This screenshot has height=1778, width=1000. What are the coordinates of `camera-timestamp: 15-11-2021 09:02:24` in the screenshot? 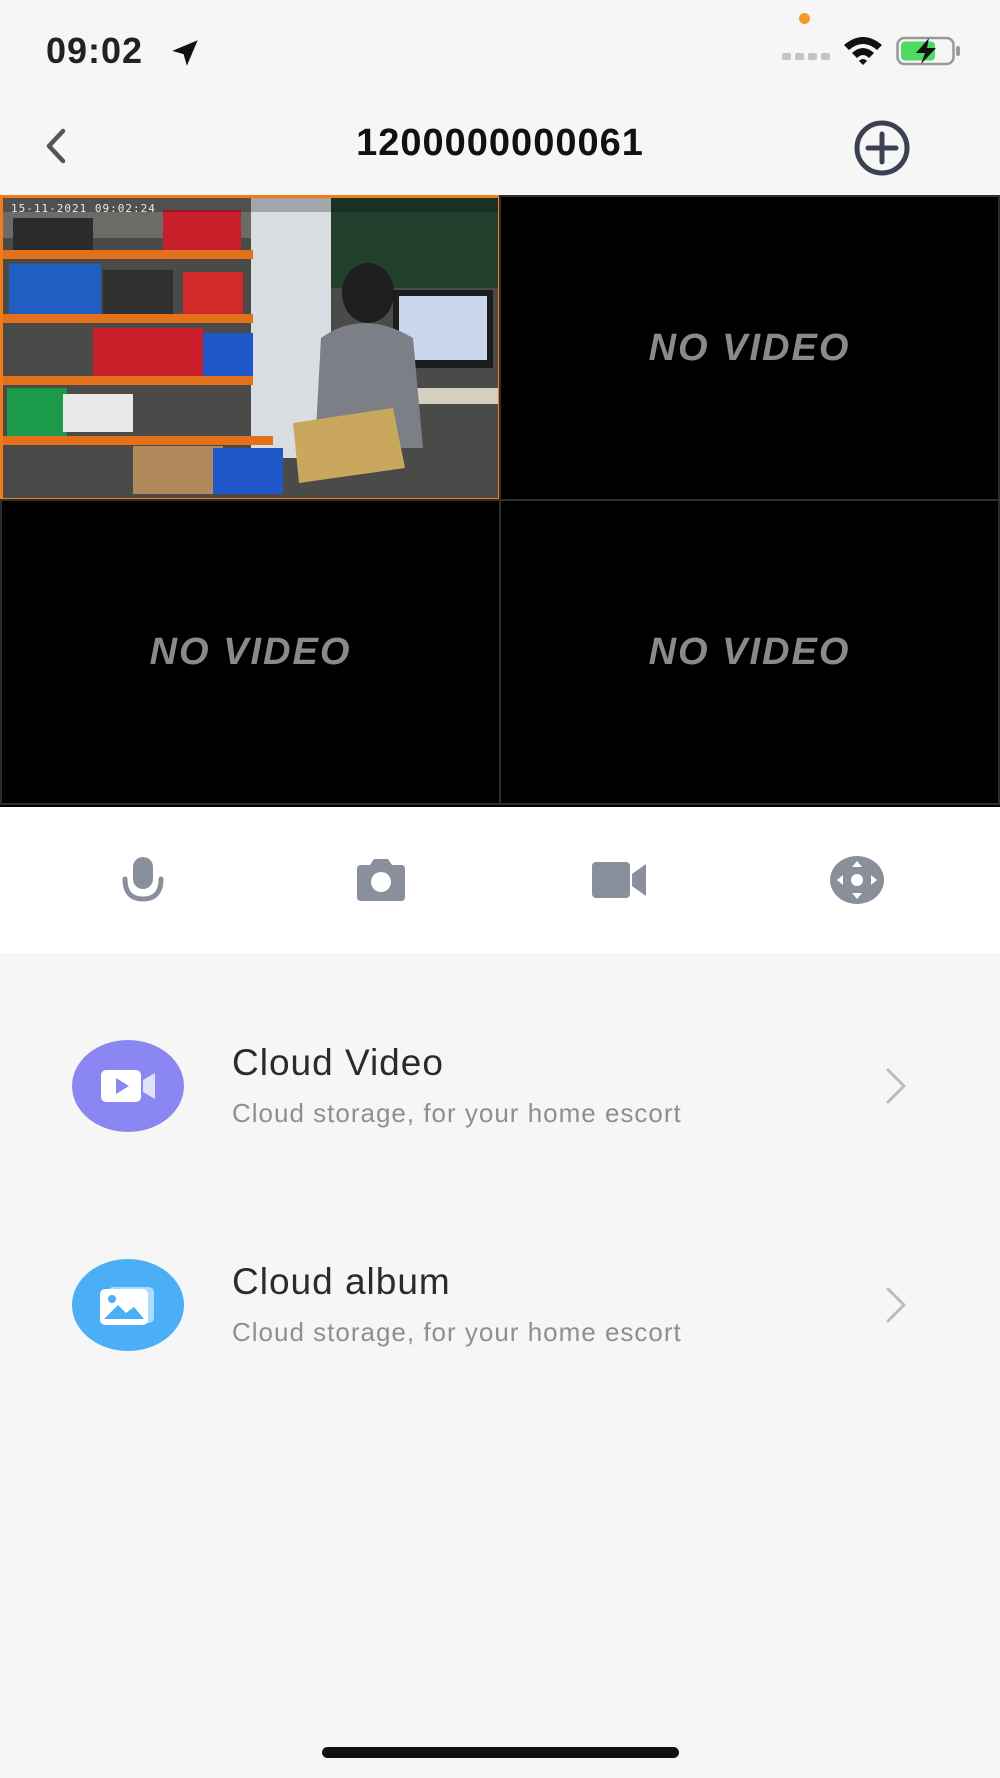 It's located at (83, 208).